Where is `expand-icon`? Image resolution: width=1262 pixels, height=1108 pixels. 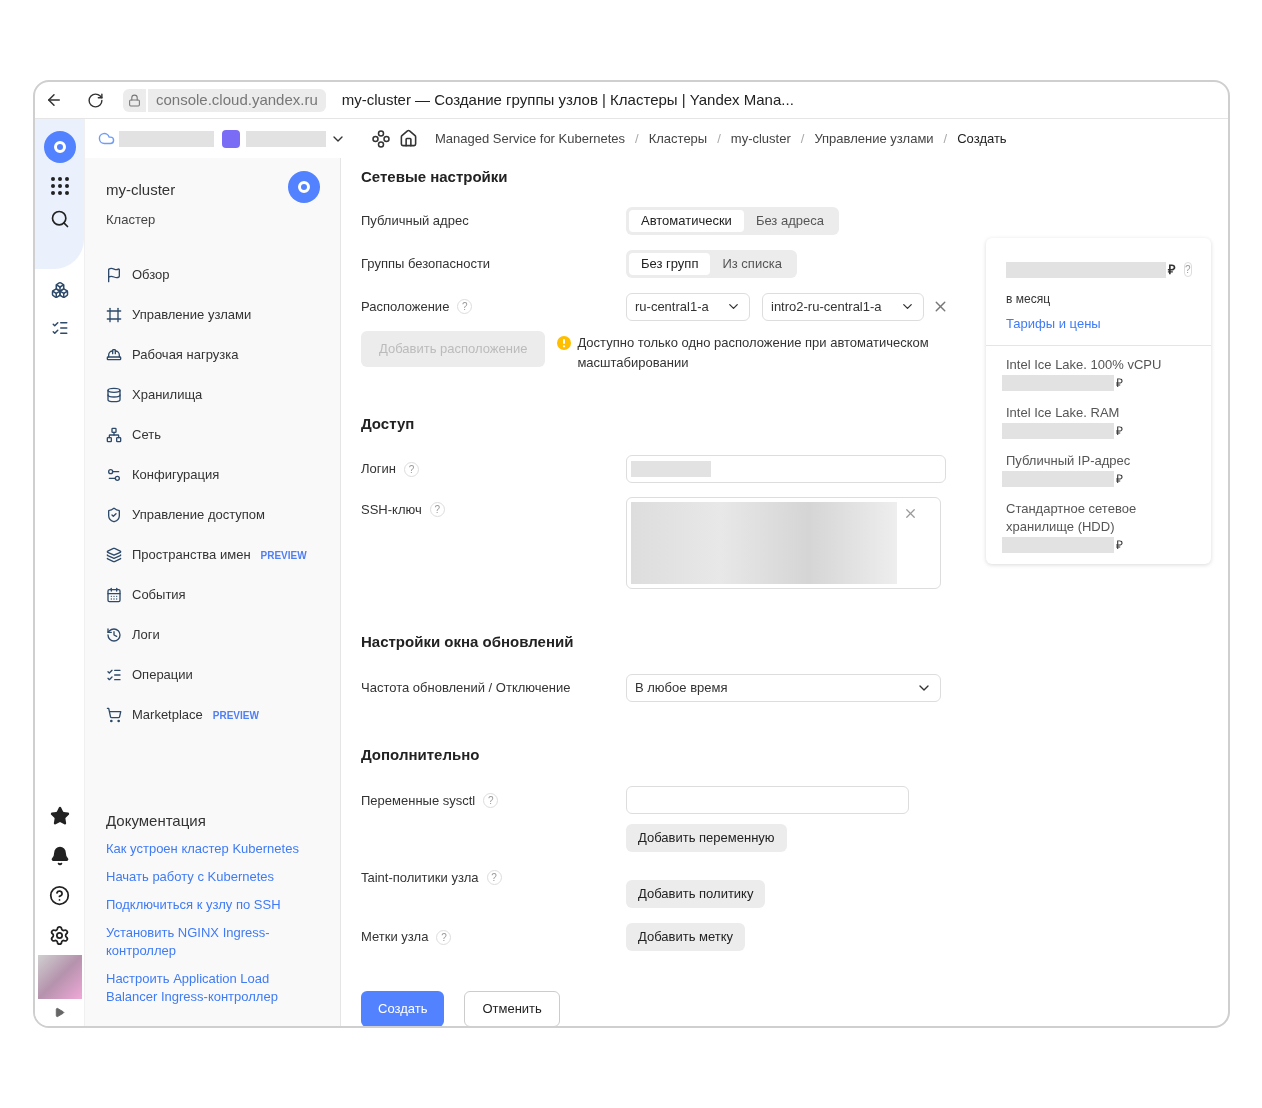
expand-icon is located at coordinates (59, 1012).